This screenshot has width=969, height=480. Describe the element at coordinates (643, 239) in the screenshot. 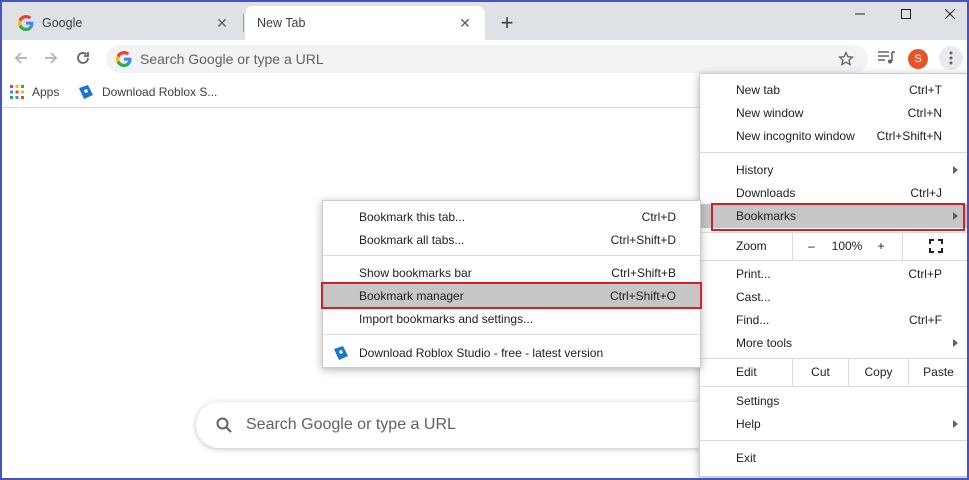

I see `menu-item-shortcut: Ctrl+Shift+D` at that location.